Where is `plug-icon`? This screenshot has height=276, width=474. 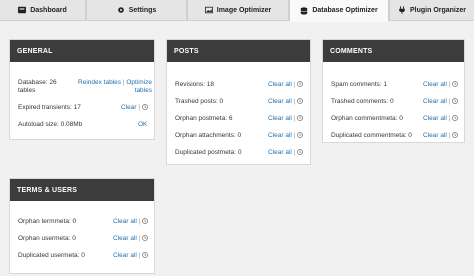 plug-icon is located at coordinates (402, 10).